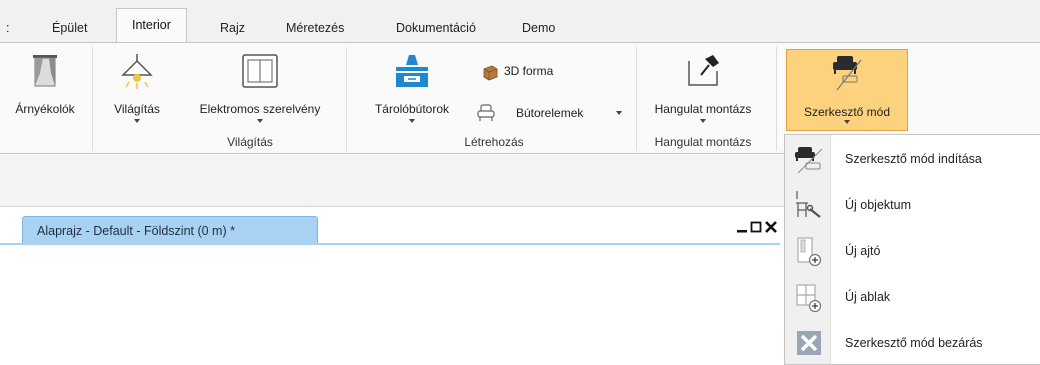 The width and height of the screenshot is (1040, 365). Describe the element at coordinates (412, 109) in the screenshot. I see `tarolobutorok-label: Tárolóbútorok` at that location.